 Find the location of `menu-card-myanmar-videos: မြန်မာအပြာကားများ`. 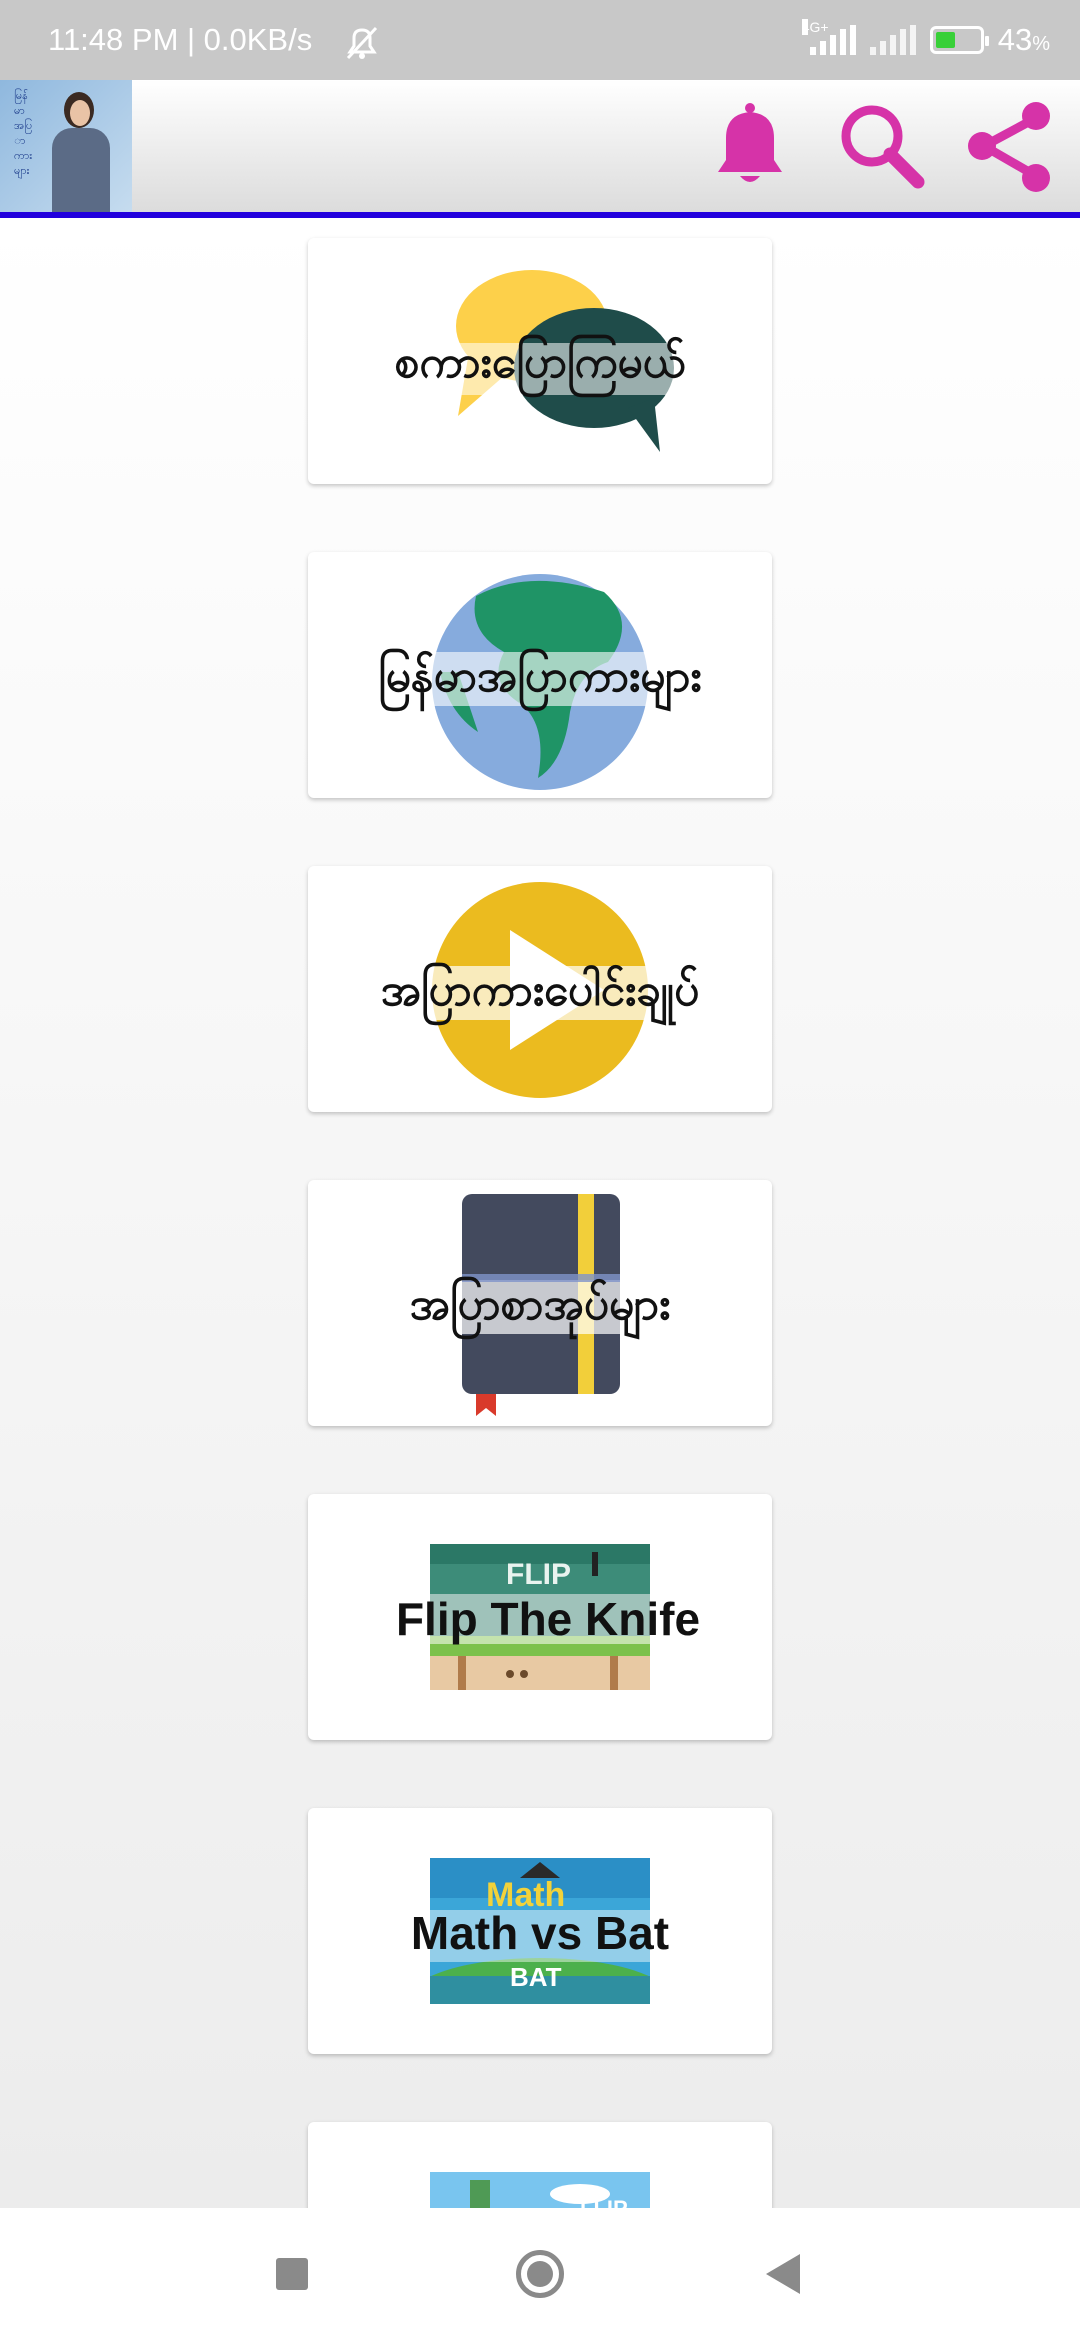

menu-card-myanmar-videos: မြန်မာအပြာကားများ is located at coordinates (540, 675).